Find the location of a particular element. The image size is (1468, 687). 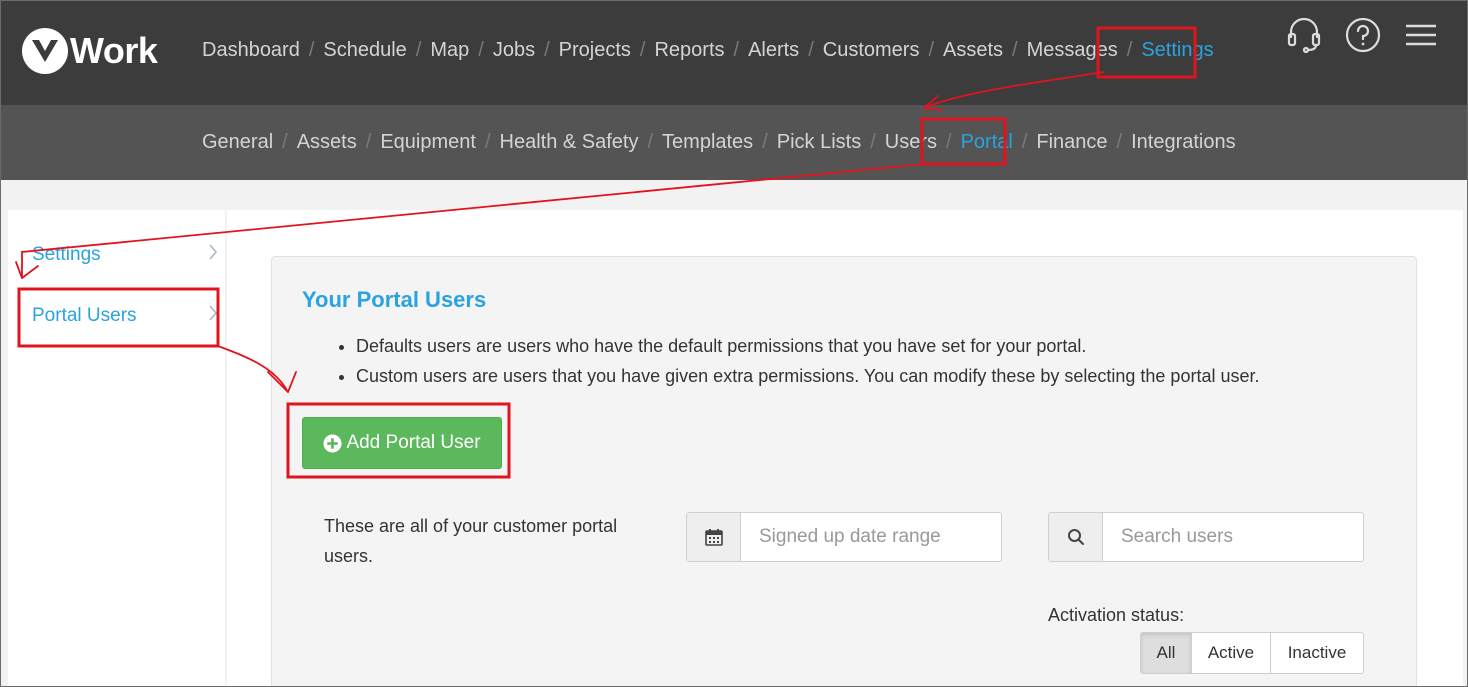

activation-status-toggle: All Active Inactive is located at coordinates (1252, 653).